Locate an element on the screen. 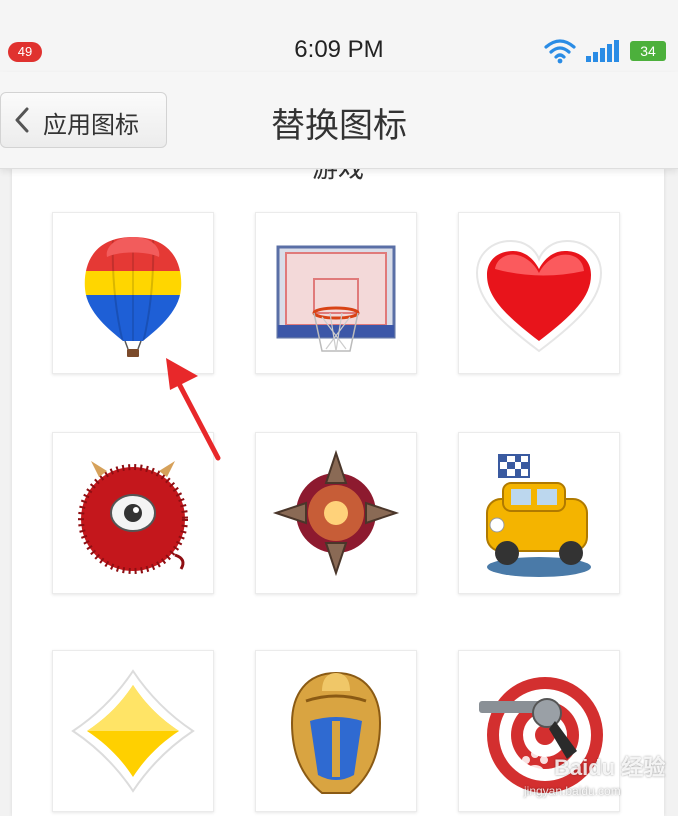 This screenshot has height=816, width=678. heart-icon is located at coordinates (539, 296).